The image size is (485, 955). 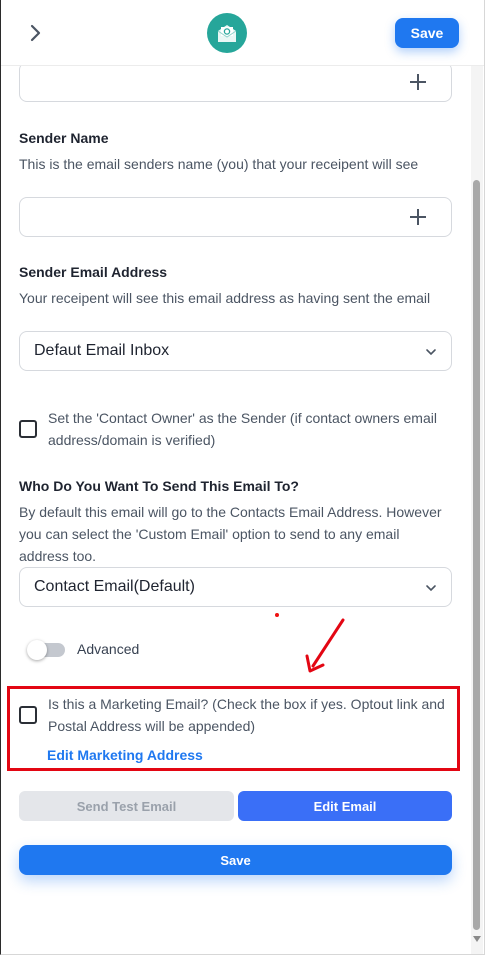 What do you see at coordinates (159, 486) in the screenshot?
I see `recipient-label: Who Do You Want To Send This Email To?` at bounding box center [159, 486].